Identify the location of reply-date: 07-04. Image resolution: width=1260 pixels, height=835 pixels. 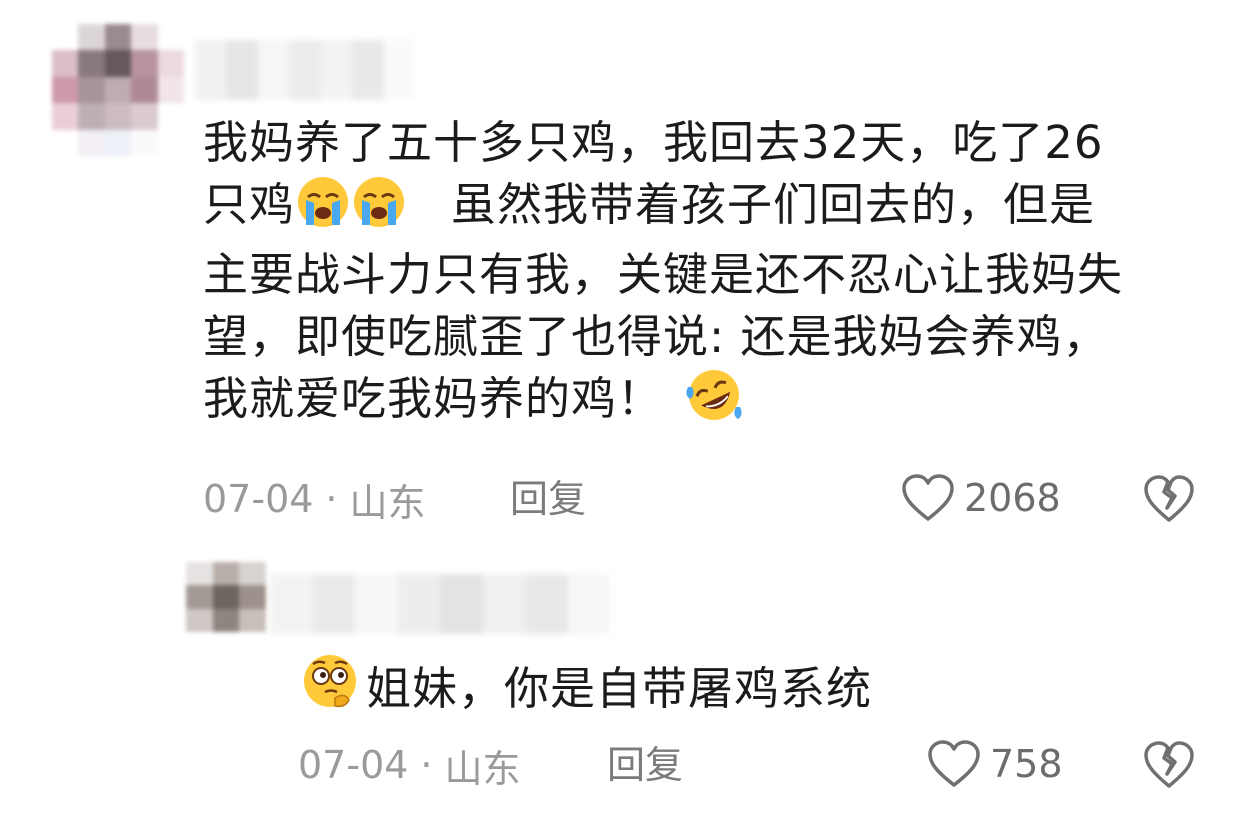
(353, 765).